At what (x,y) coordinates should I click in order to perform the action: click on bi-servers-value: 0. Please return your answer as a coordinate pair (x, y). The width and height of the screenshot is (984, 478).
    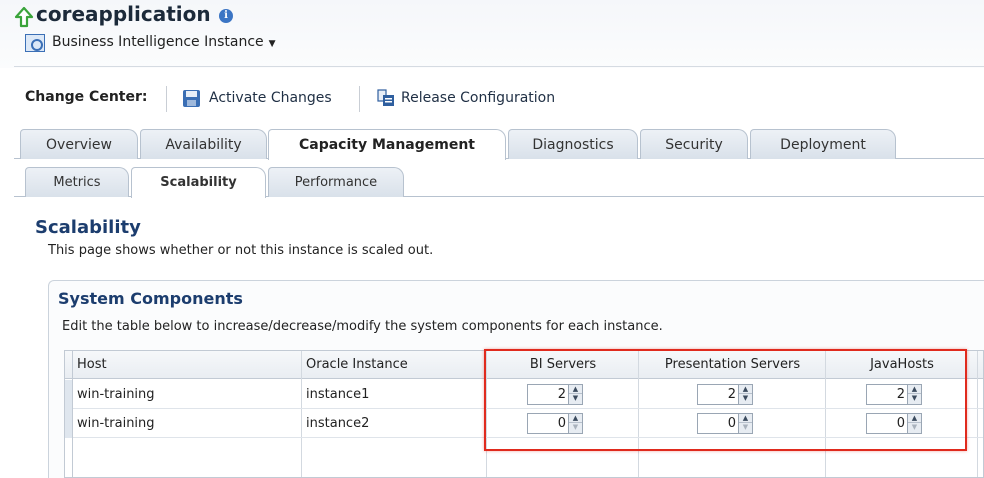
    Looking at the image, I should click on (562, 423).